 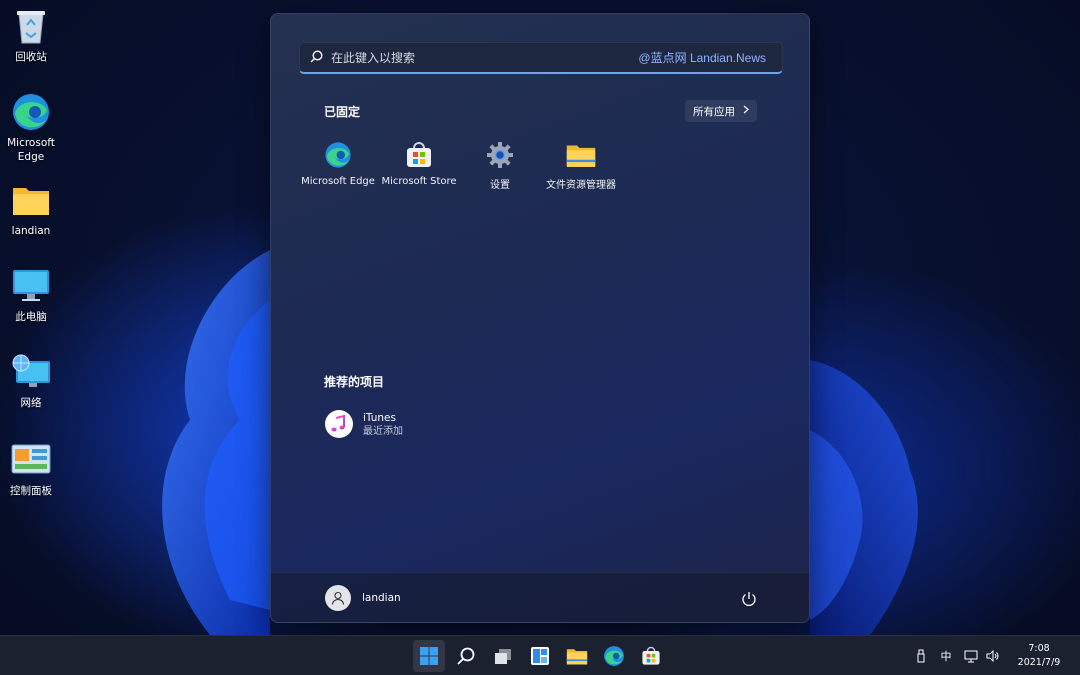 I want to click on gear-icon, so click(x=500, y=155).